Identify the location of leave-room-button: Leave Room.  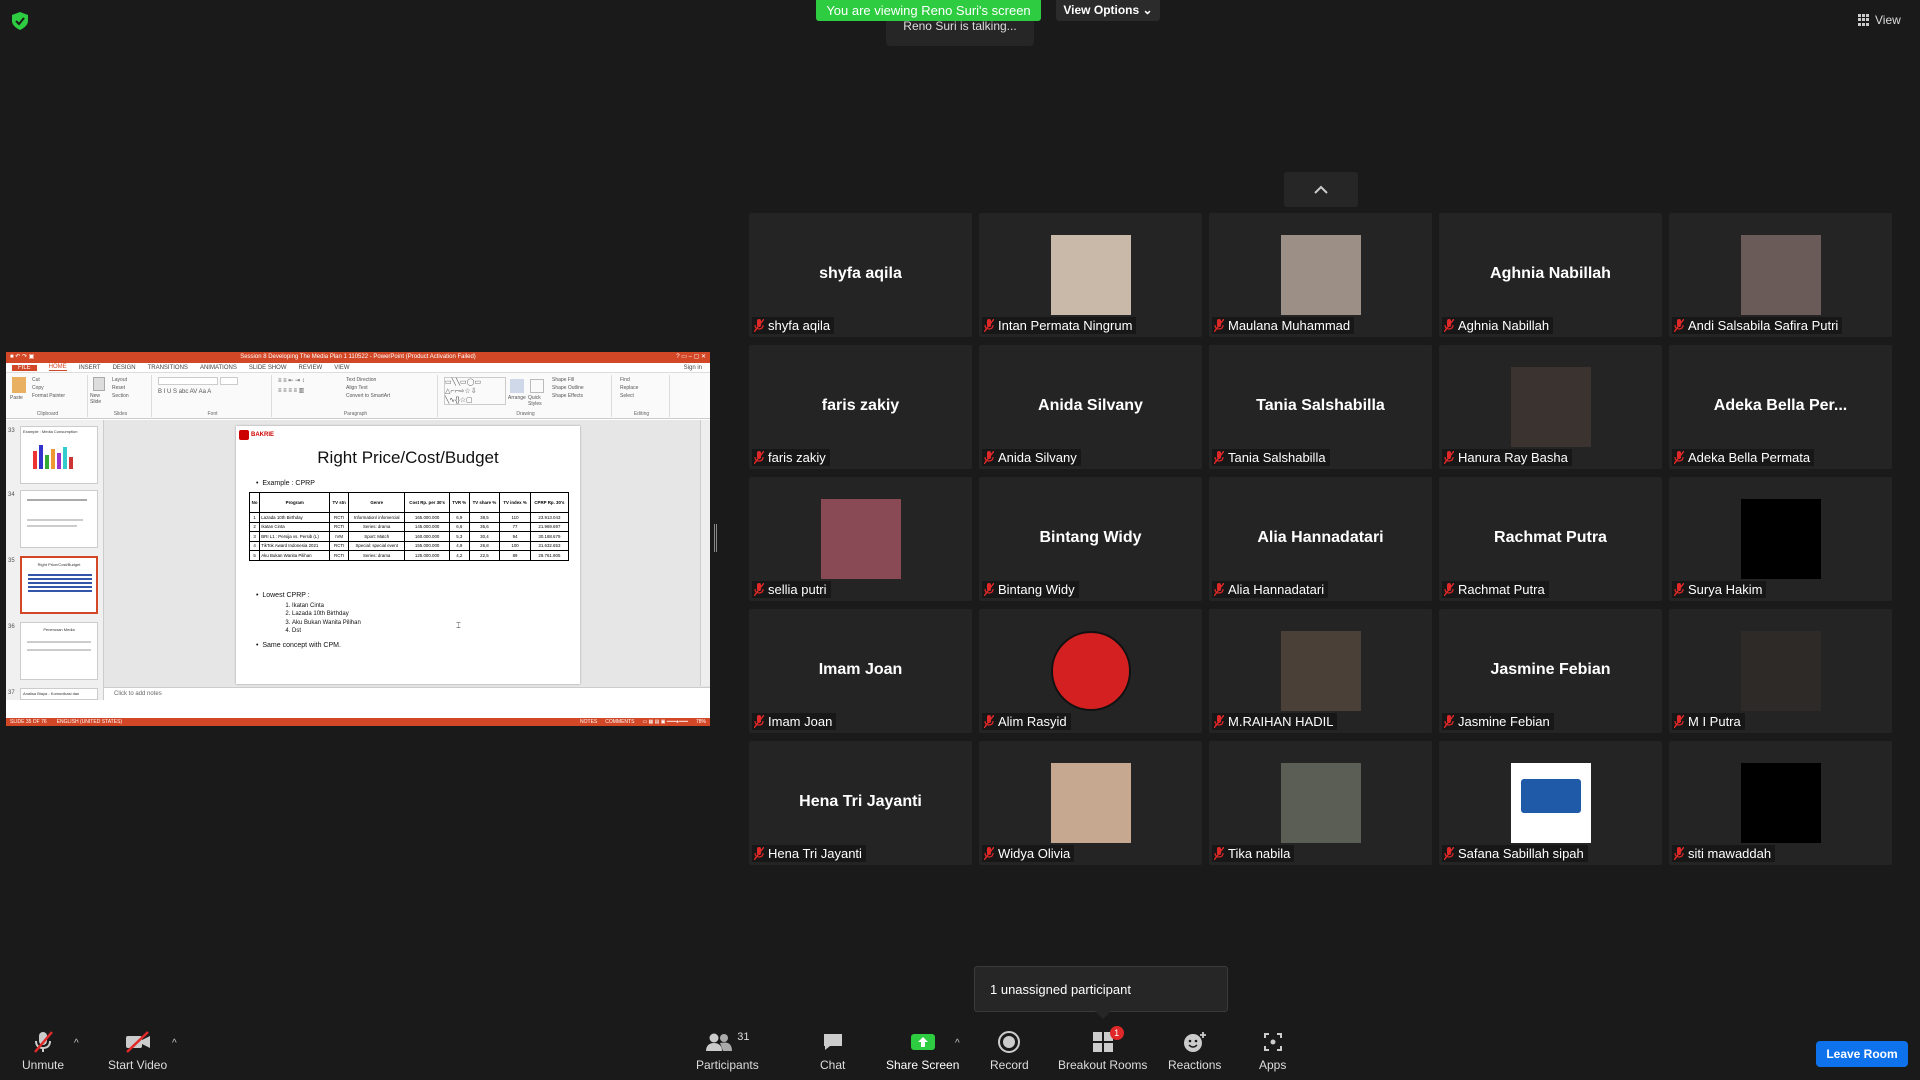
(1862, 1054).